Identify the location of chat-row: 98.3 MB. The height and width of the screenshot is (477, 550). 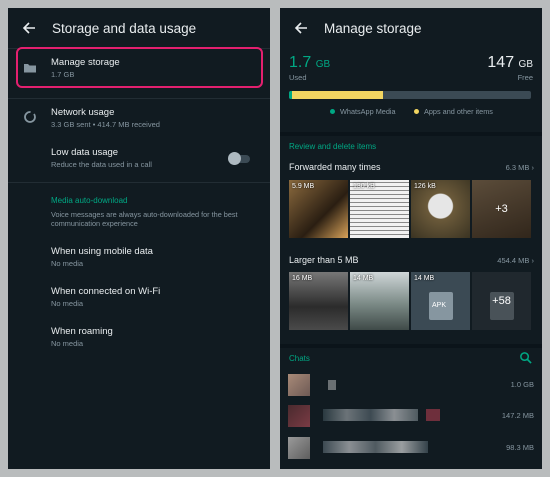
(411, 448).